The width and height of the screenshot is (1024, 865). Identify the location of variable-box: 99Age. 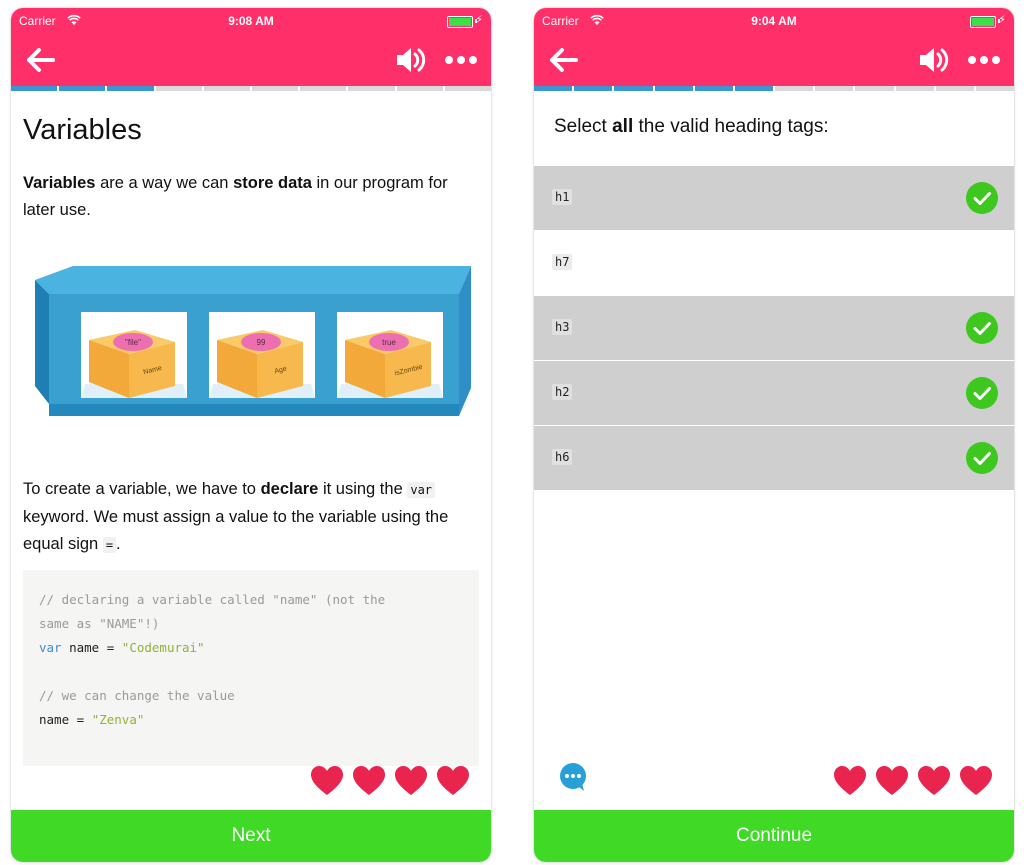
(262, 355).